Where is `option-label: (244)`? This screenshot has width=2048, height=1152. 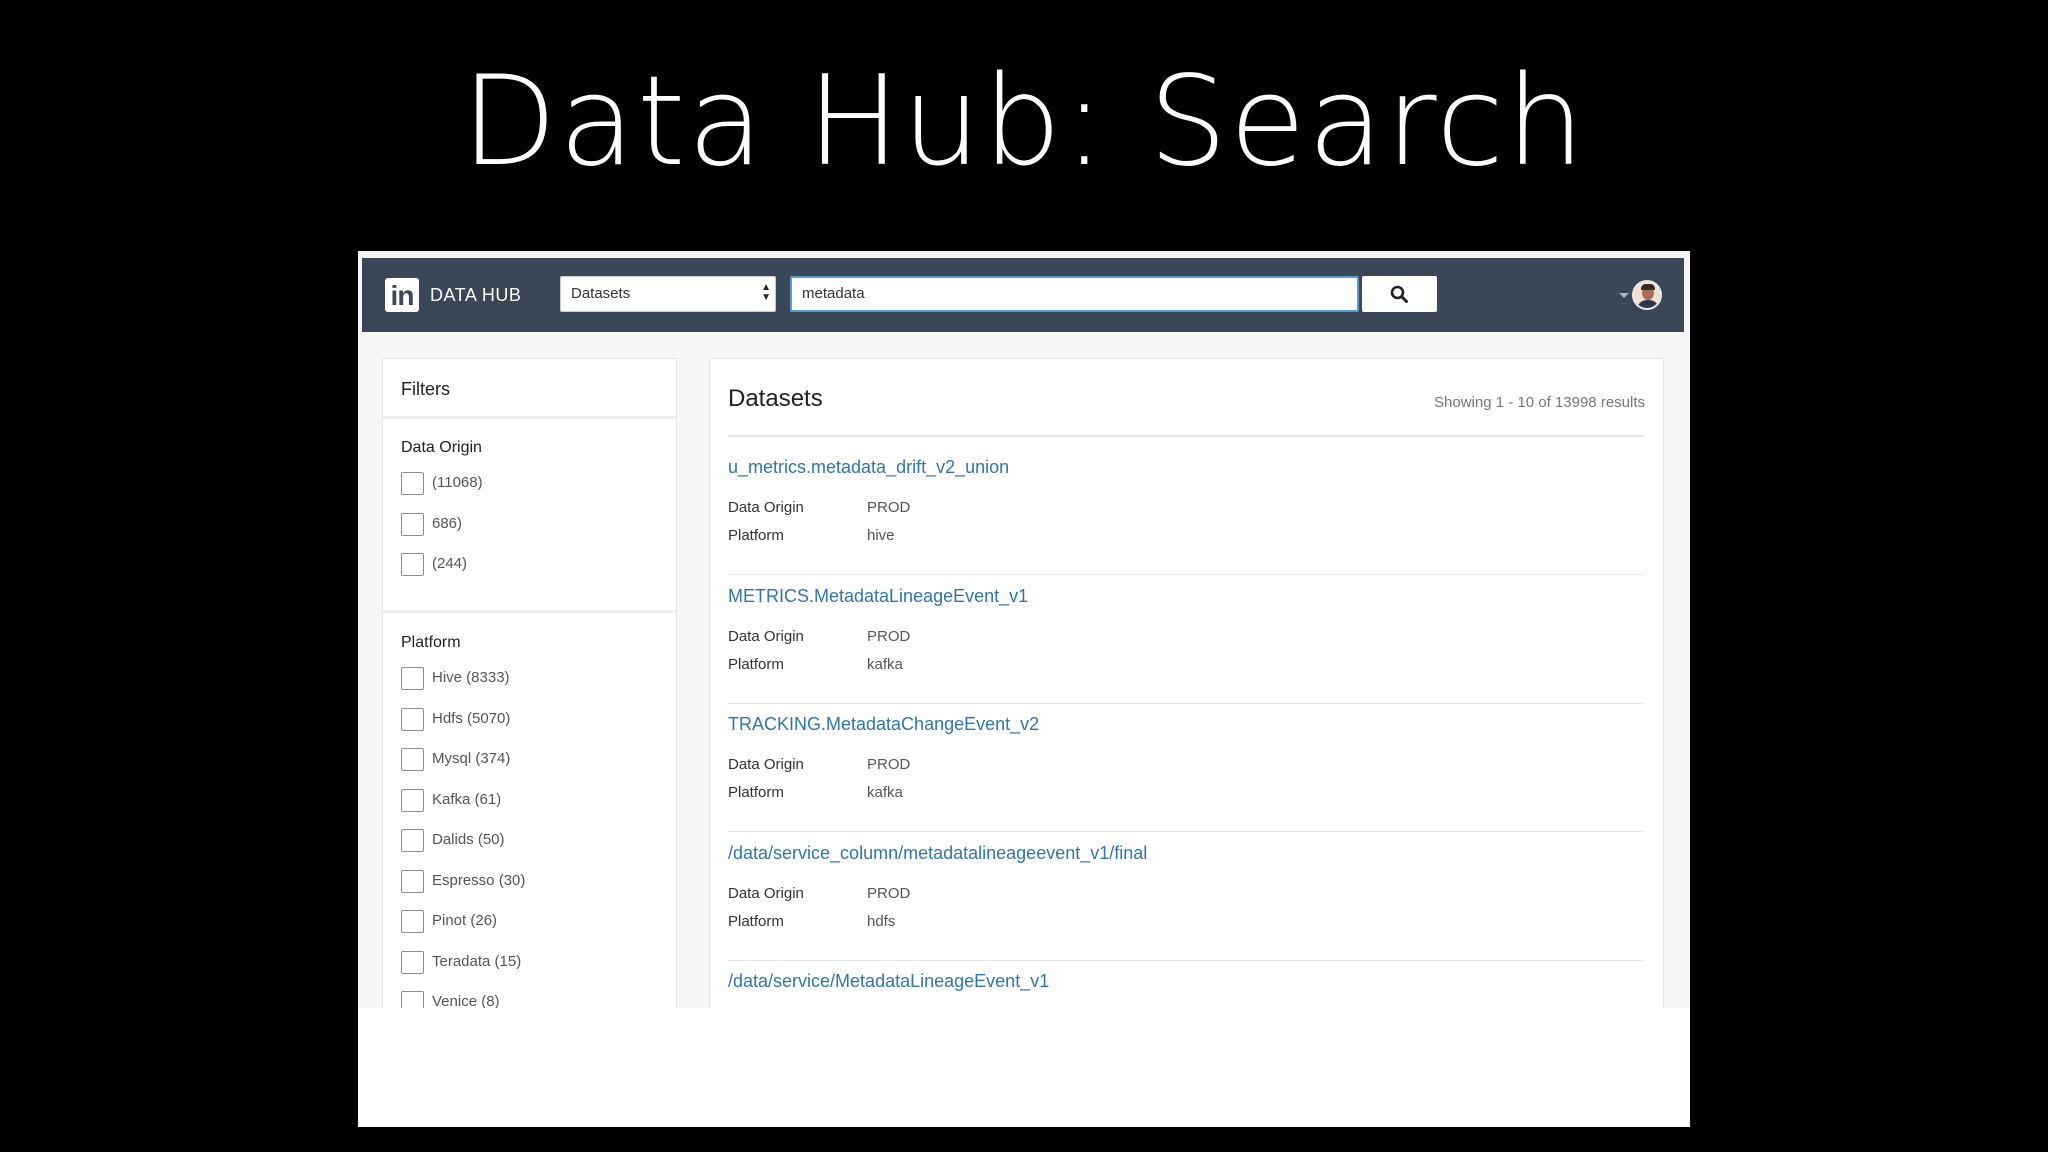
option-label: (244) is located at coordinates (450, 563).